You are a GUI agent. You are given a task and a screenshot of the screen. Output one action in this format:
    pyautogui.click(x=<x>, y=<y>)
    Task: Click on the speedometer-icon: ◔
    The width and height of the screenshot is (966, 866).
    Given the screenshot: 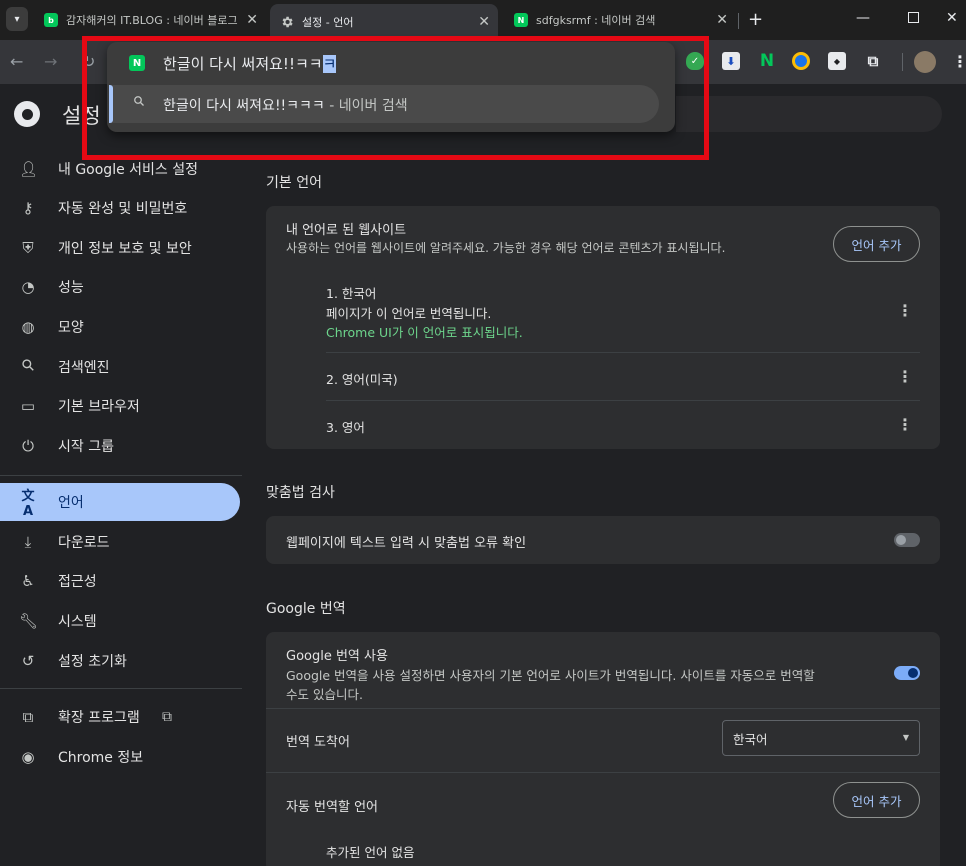 What is the action you would take?
    pyautogui.click(x=28, y=287)
    